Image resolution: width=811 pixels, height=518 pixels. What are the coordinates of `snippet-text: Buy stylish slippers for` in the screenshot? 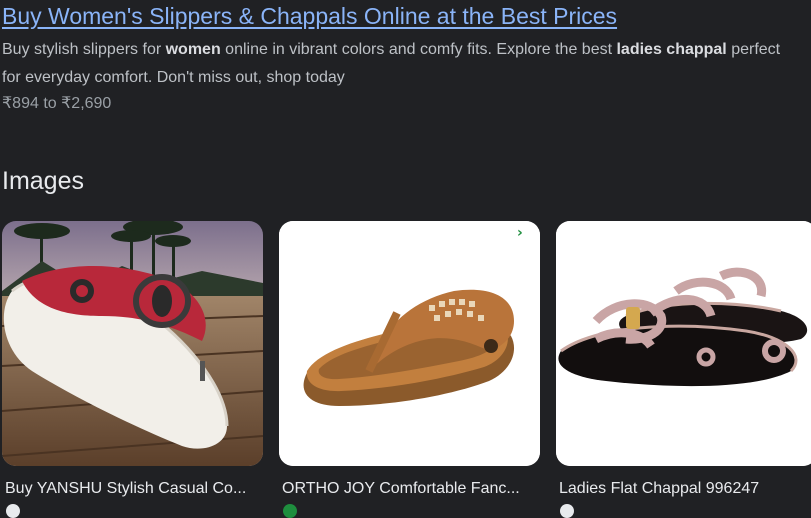 It's located at (84, 49).